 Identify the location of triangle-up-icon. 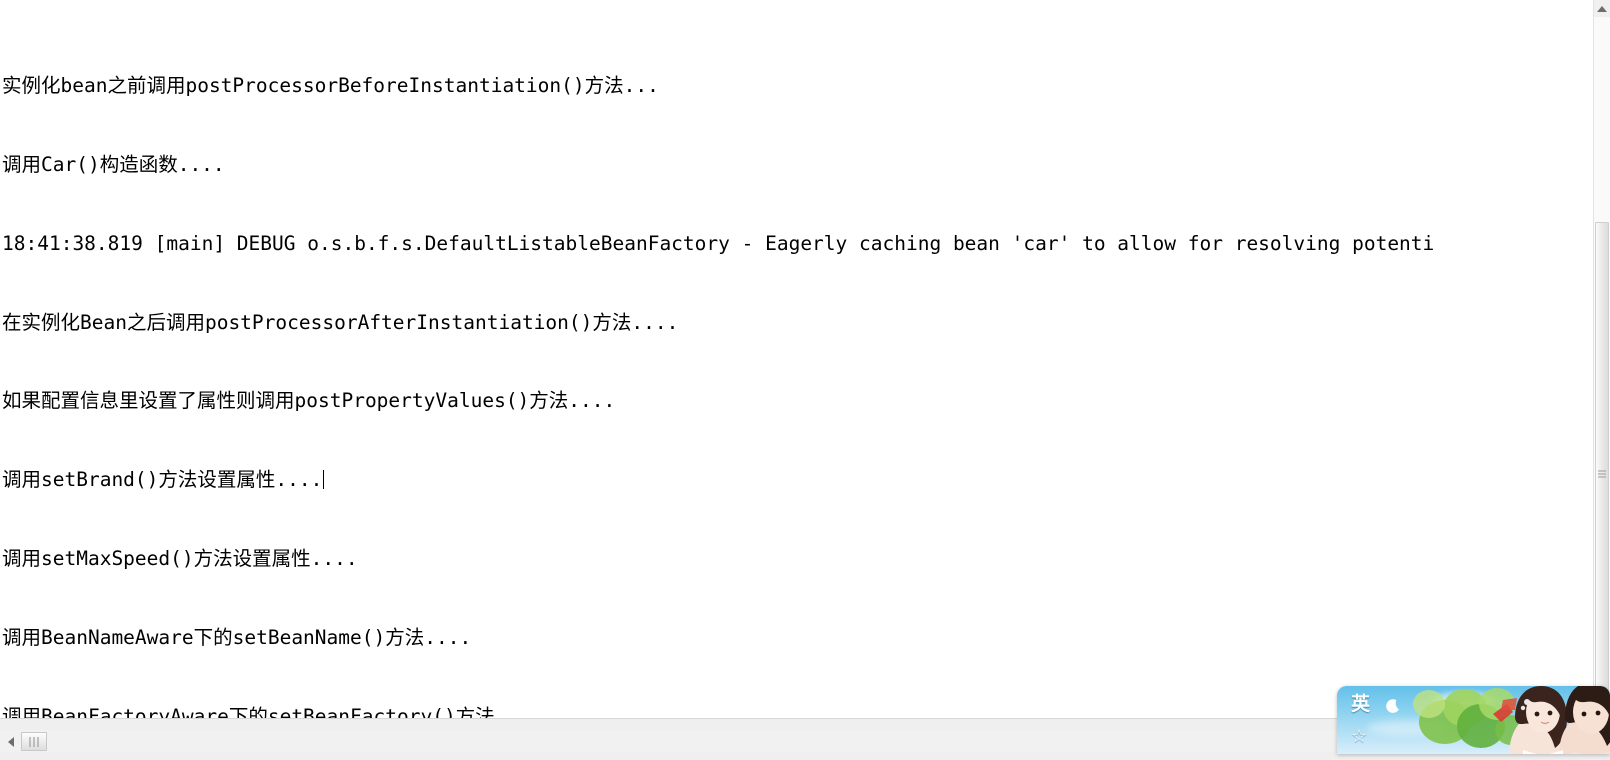
(1602, 8).